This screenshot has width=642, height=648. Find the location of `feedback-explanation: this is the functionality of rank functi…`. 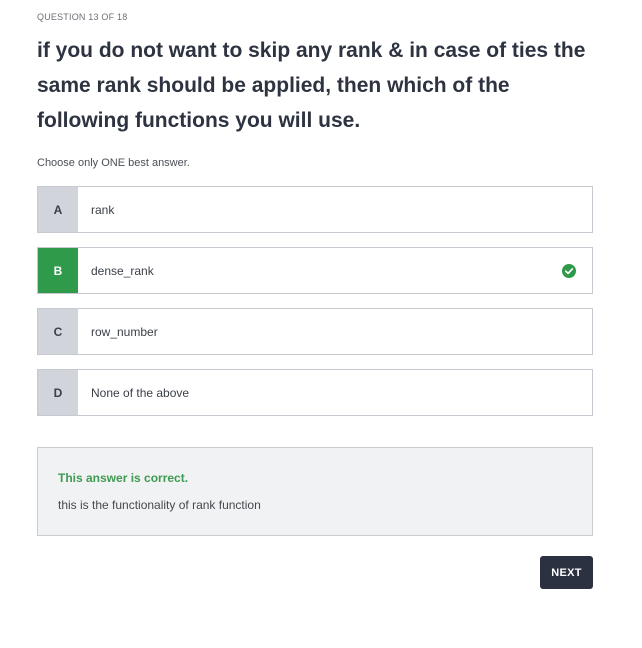

feedback-explanation: this is the functionality of rank functi… is located at coordinates (159, 505).